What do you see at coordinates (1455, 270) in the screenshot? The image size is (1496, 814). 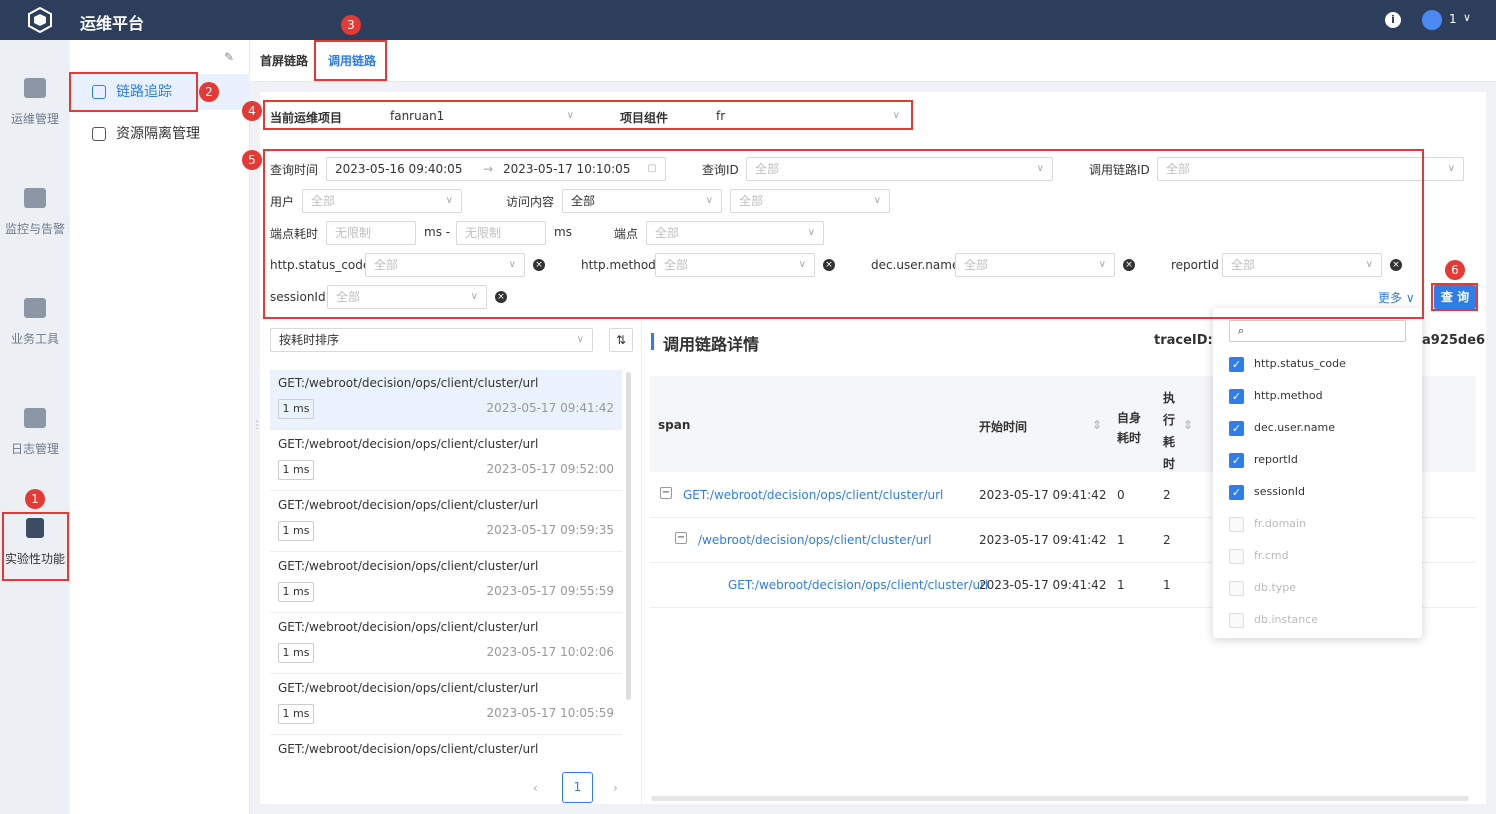 I see `step-badge: 6` at bounding box center [1455, 270].